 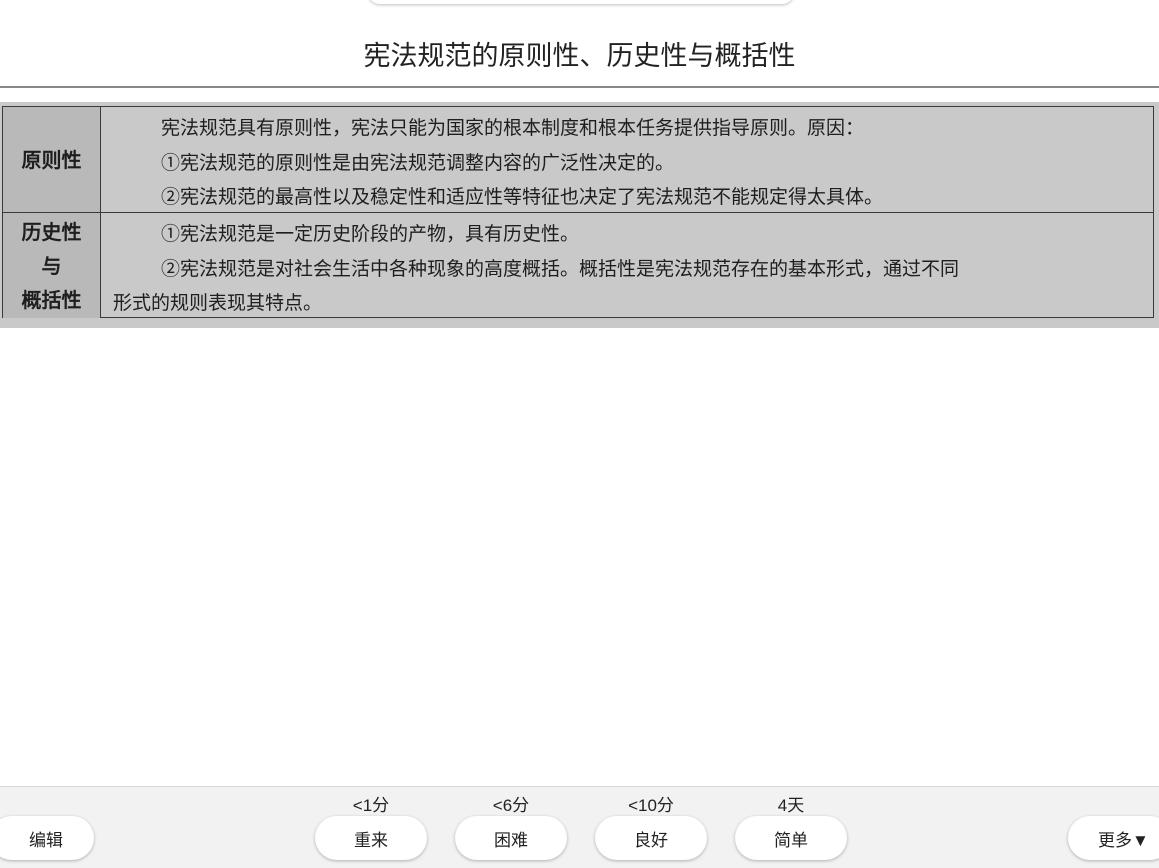 I want to click on card-title: 宪法规范的原则性、历史性与概括性, so click(x=579, y=56).